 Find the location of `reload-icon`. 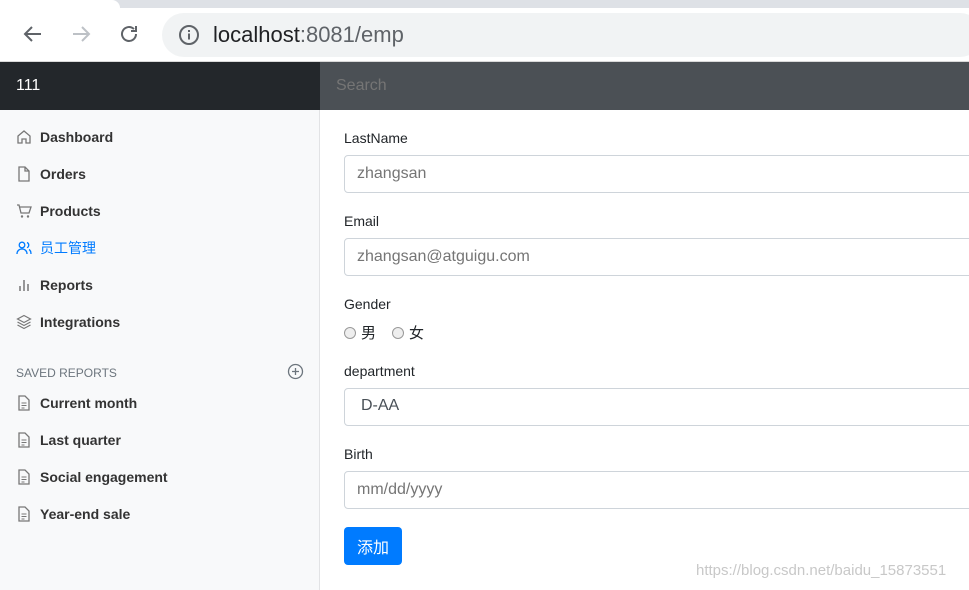

reload-icon is located at coordinates (129, 34).